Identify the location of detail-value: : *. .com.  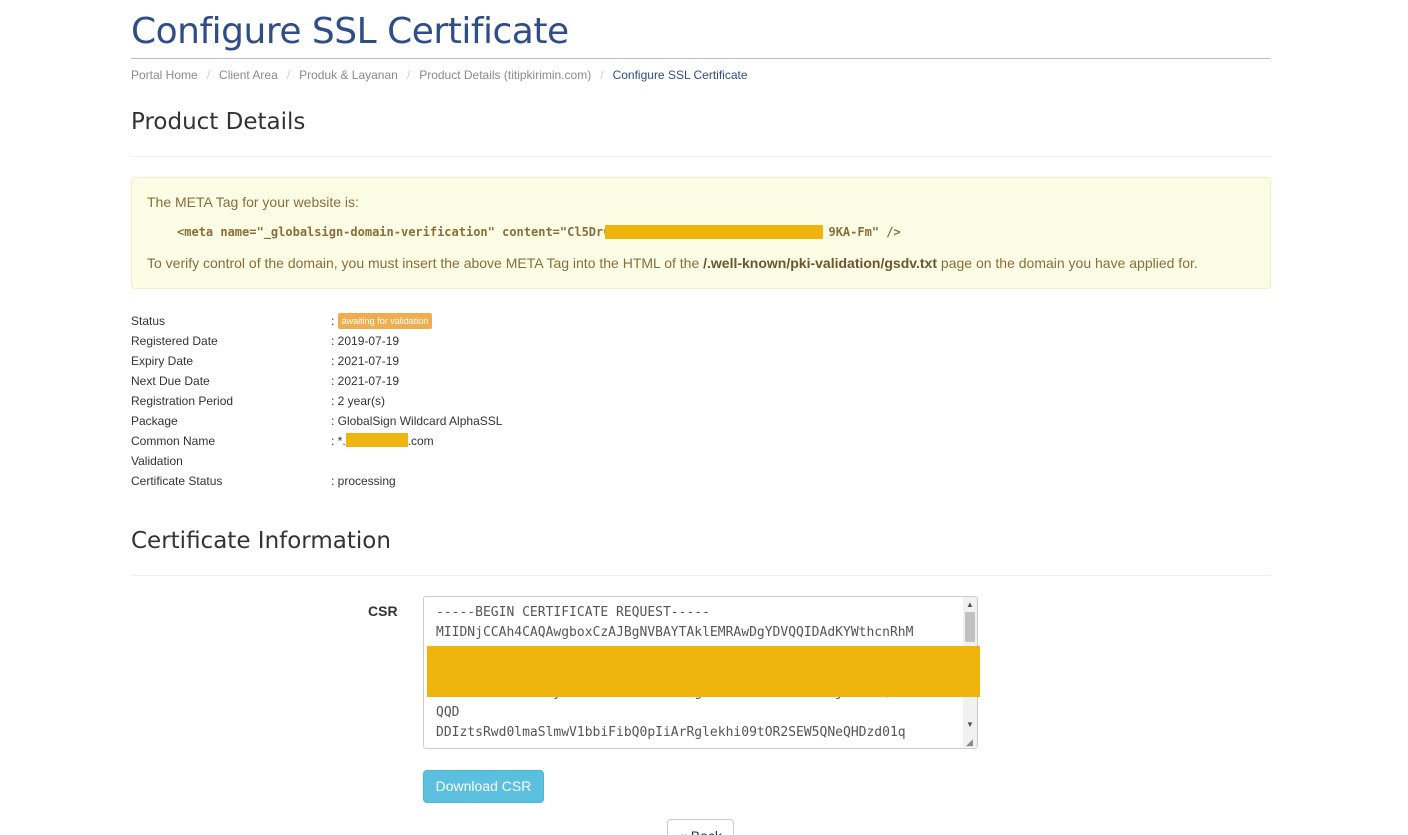
(382, 441).